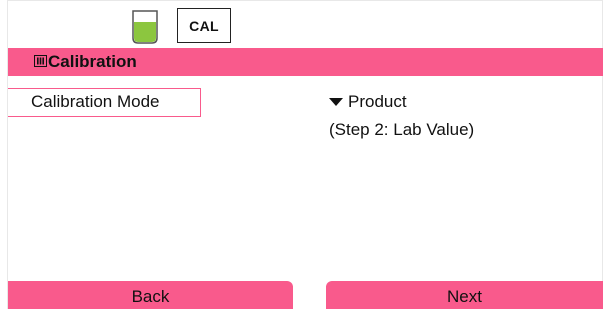 This screenshot has height=309, width=603. What do you see at coordinates (145, 27) in the screenshot?
I see `beaker-icon` at bounding box center [145, 27].